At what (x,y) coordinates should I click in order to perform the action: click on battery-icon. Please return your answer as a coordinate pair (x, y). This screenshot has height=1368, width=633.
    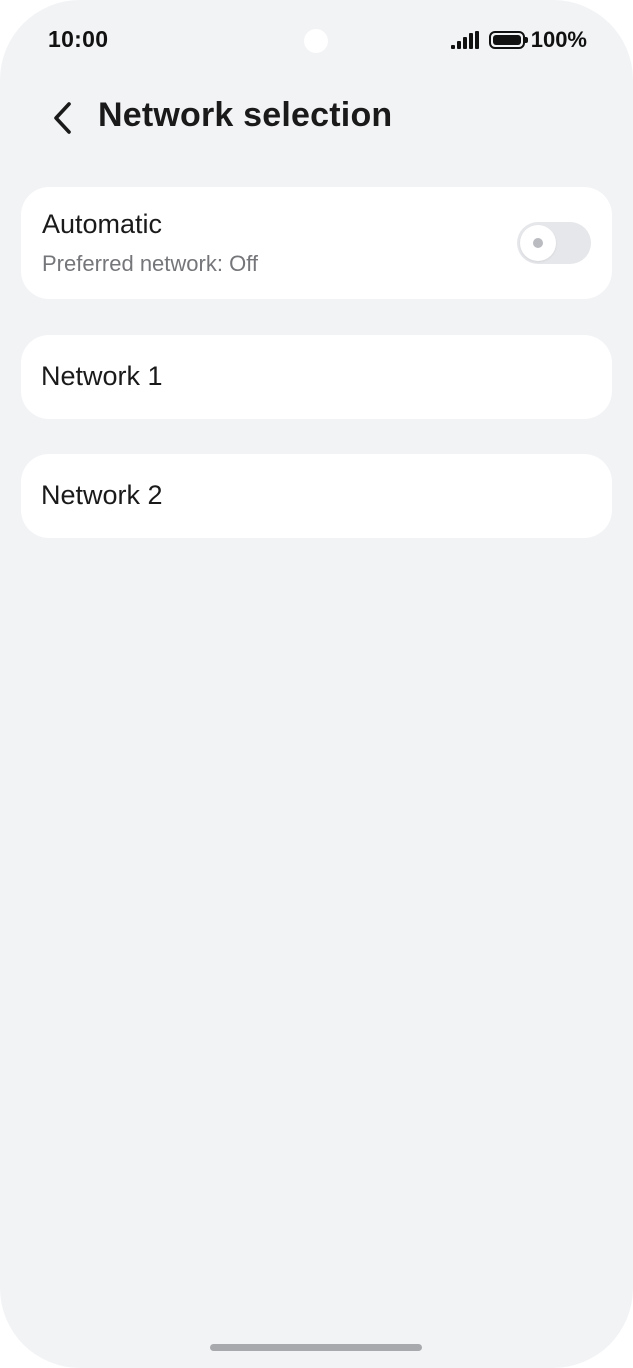
    Looking at the image, I should click on (508, 40).